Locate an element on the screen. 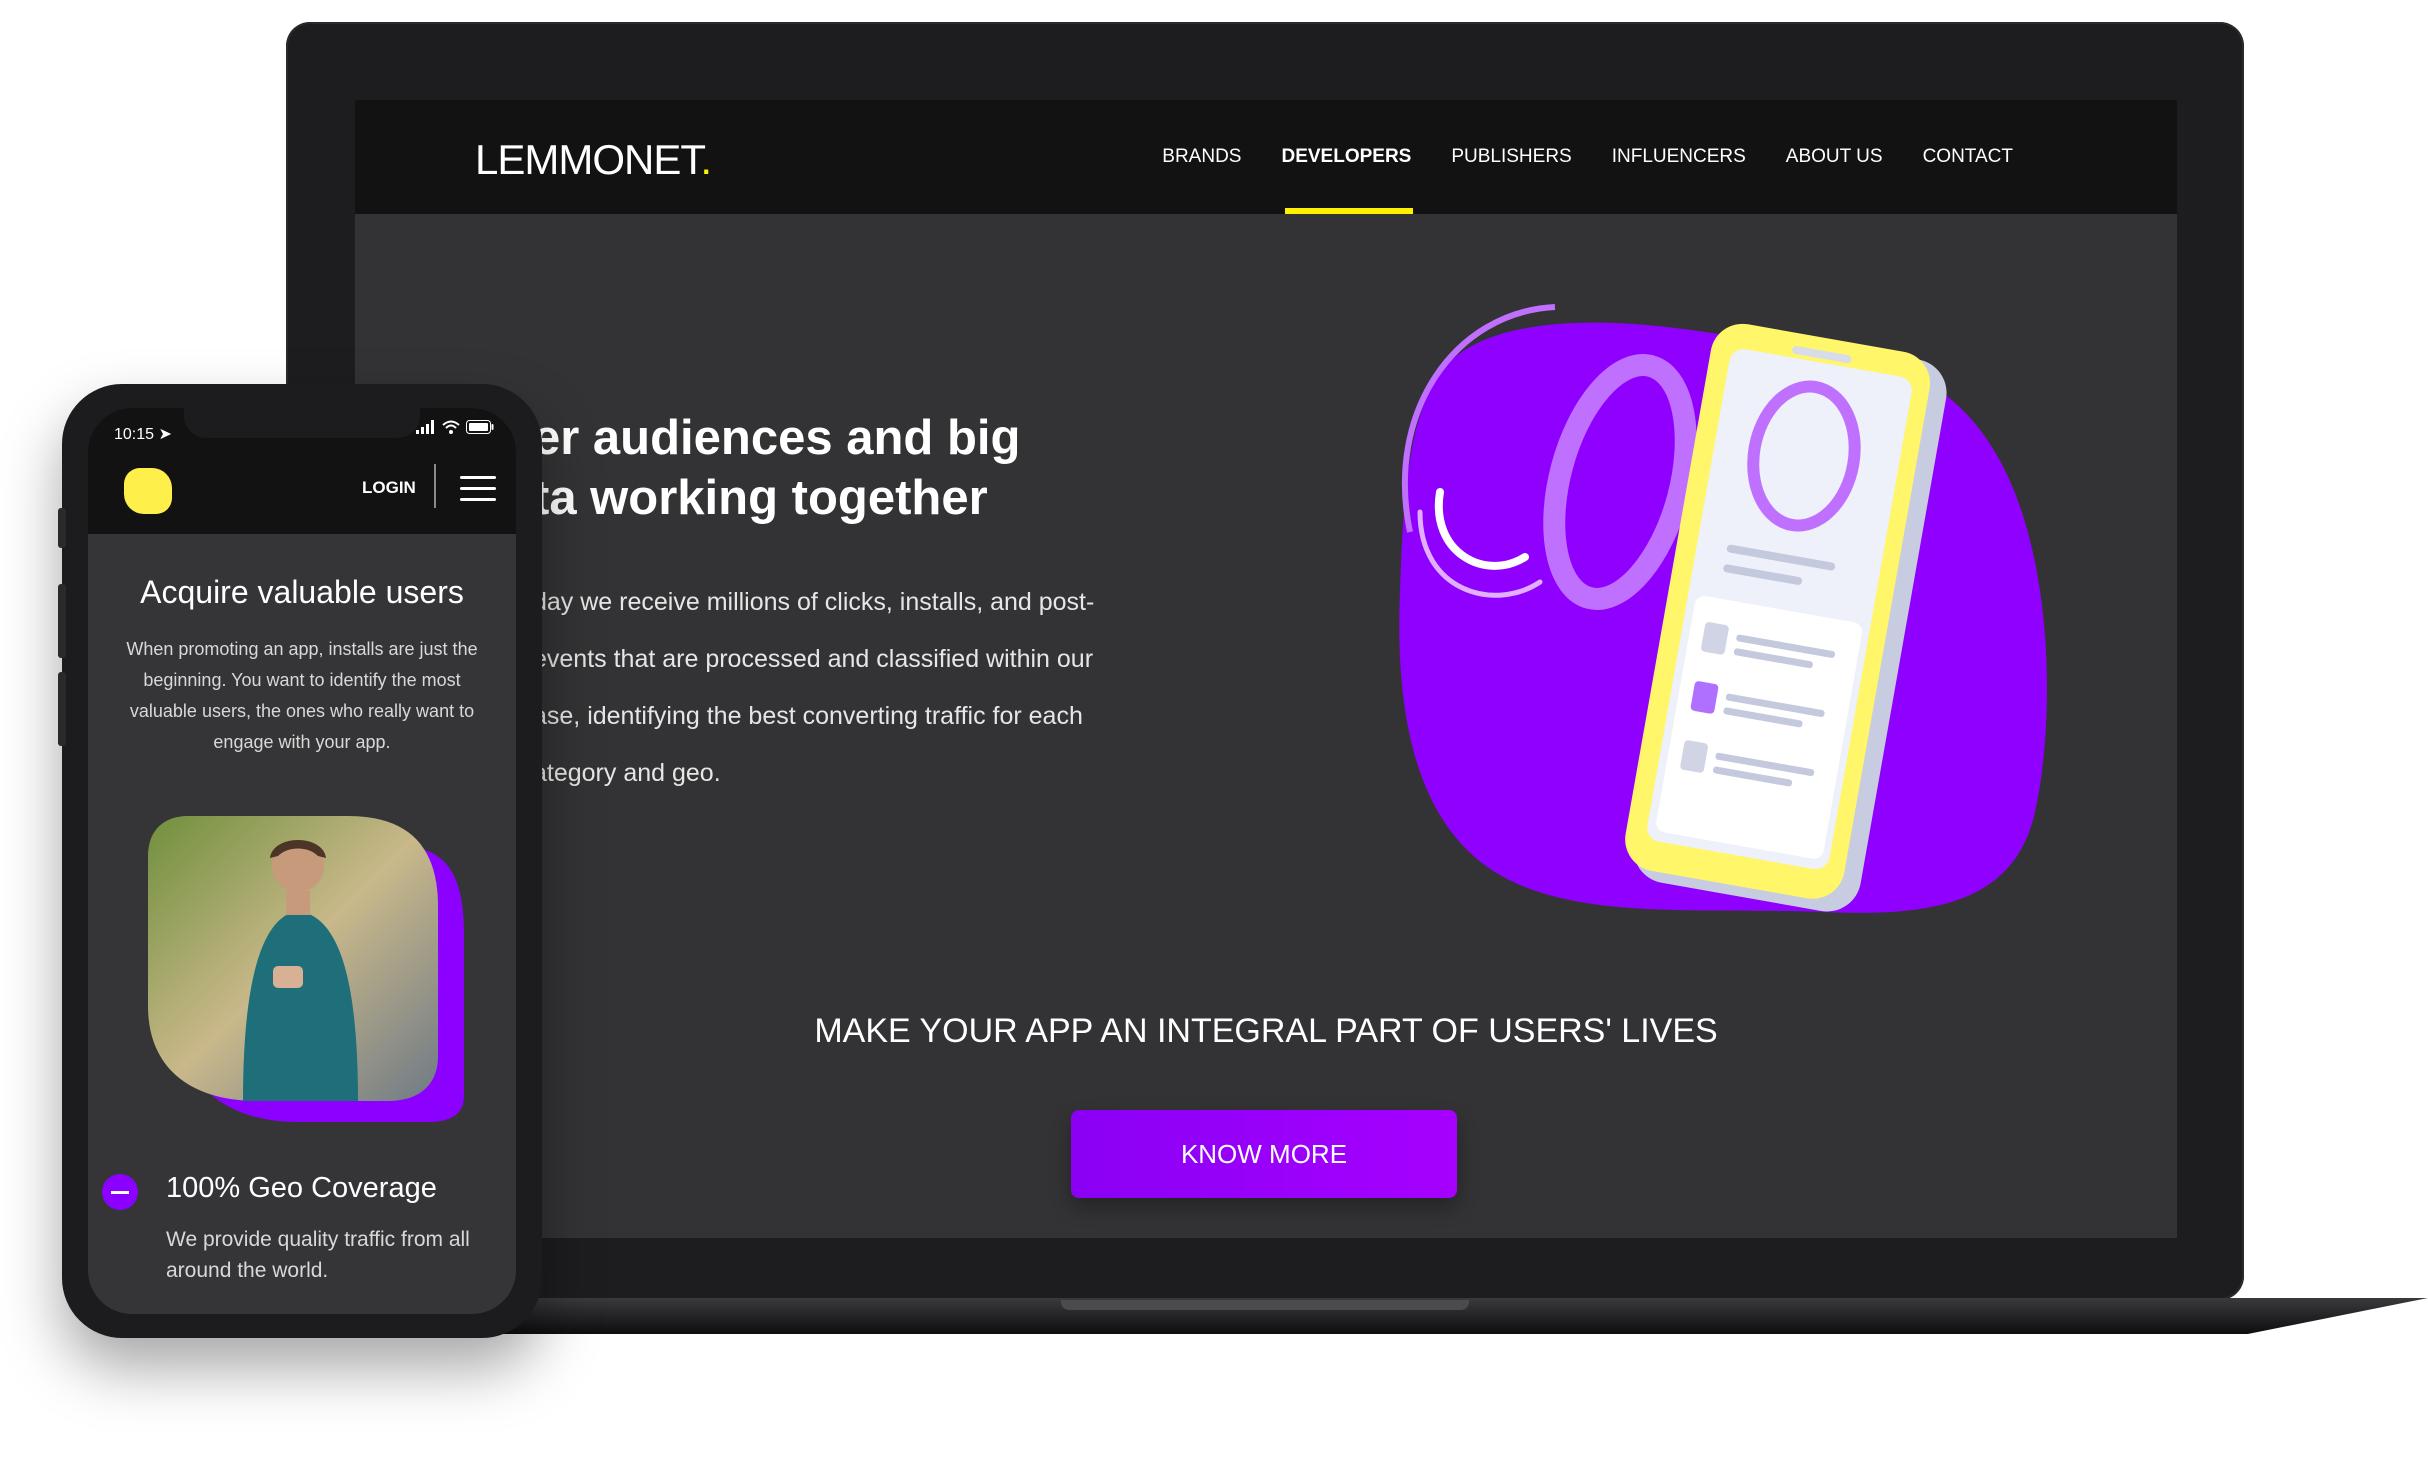 The height and width of the screenshot is (1466, 2428). status-icons is located at coordinates (455, 427).